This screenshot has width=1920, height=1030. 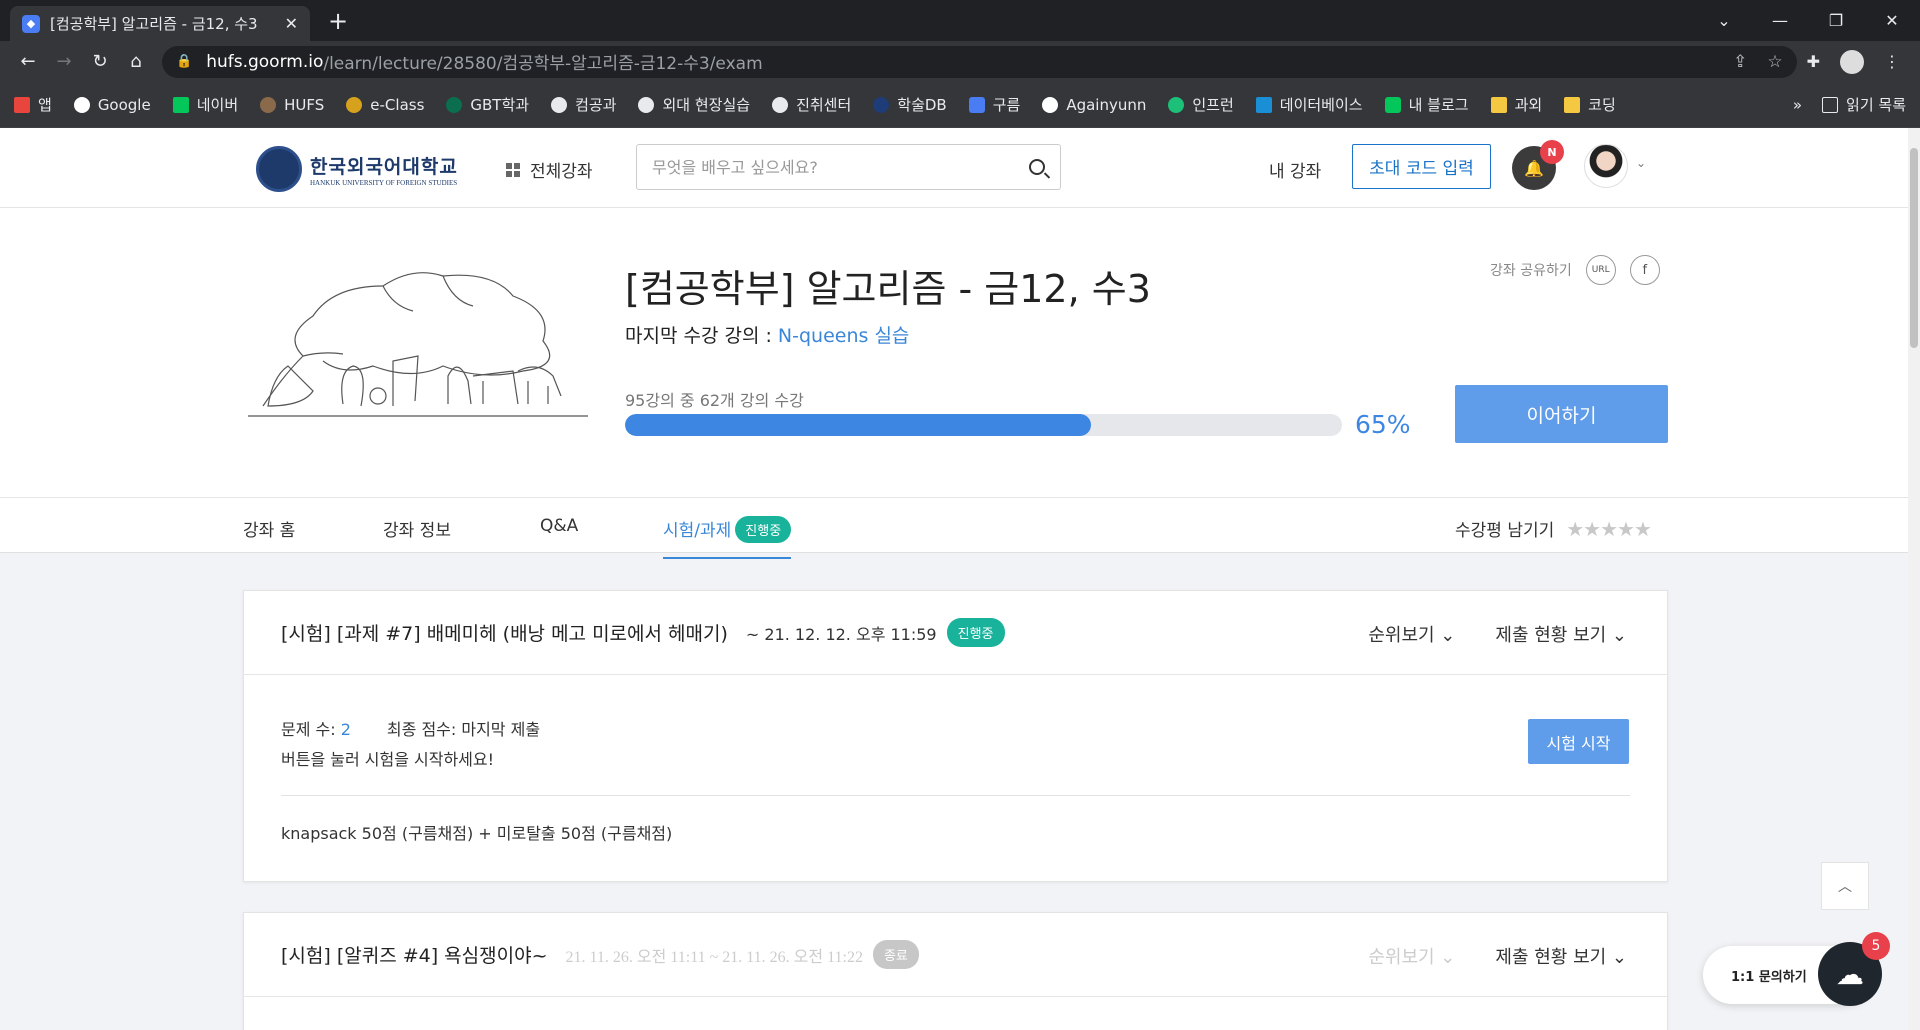 What do you see at coordinates (513, 169) in the screenshot?
I see `grid-icon` at bounding box center [513, 169].